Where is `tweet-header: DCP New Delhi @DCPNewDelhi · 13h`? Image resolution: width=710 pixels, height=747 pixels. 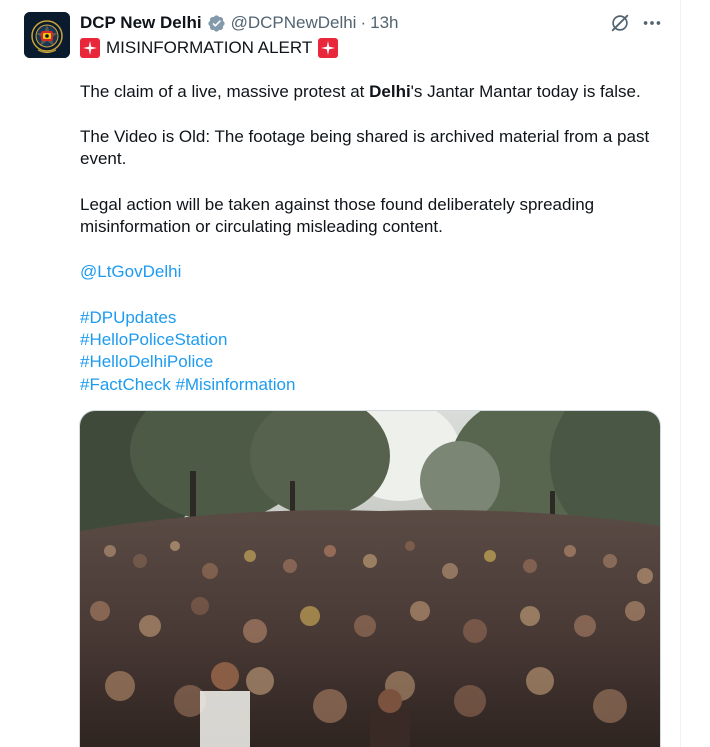 tweet-header: DCP New Delhi @DCPNewDelhi · 13h is located at coordinates (239, 23).